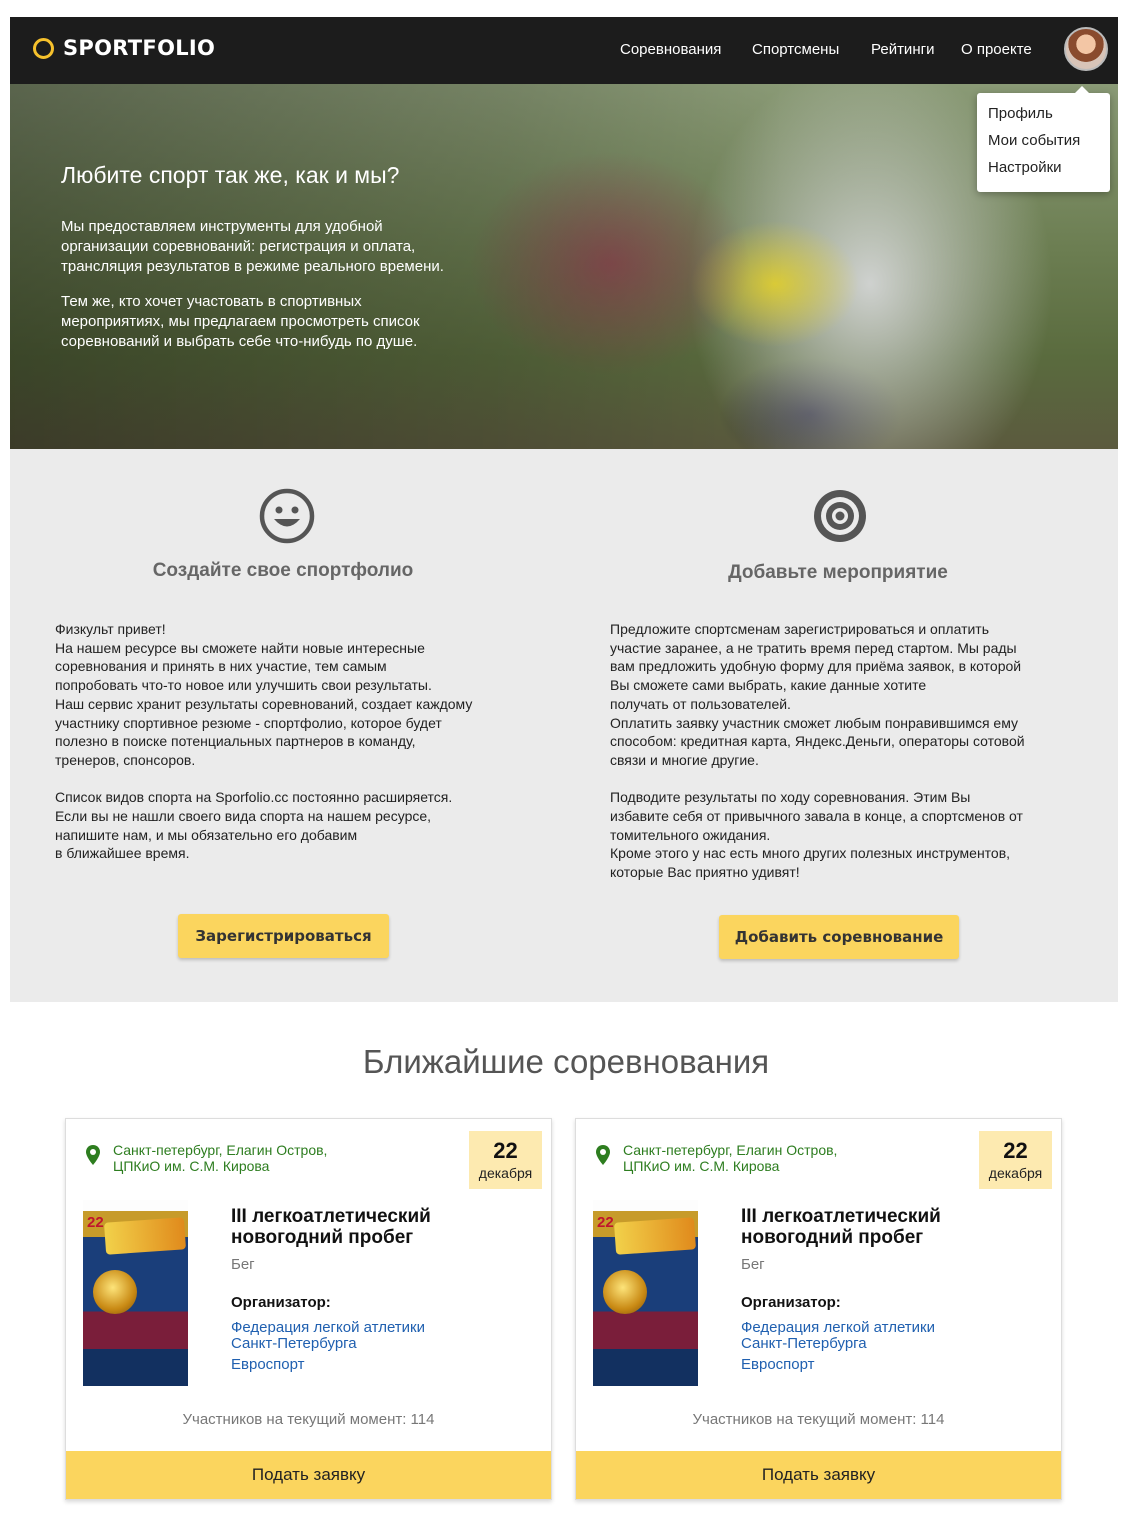  I want to click on nav-item-competitions: Соревнования, so click(670, 49).